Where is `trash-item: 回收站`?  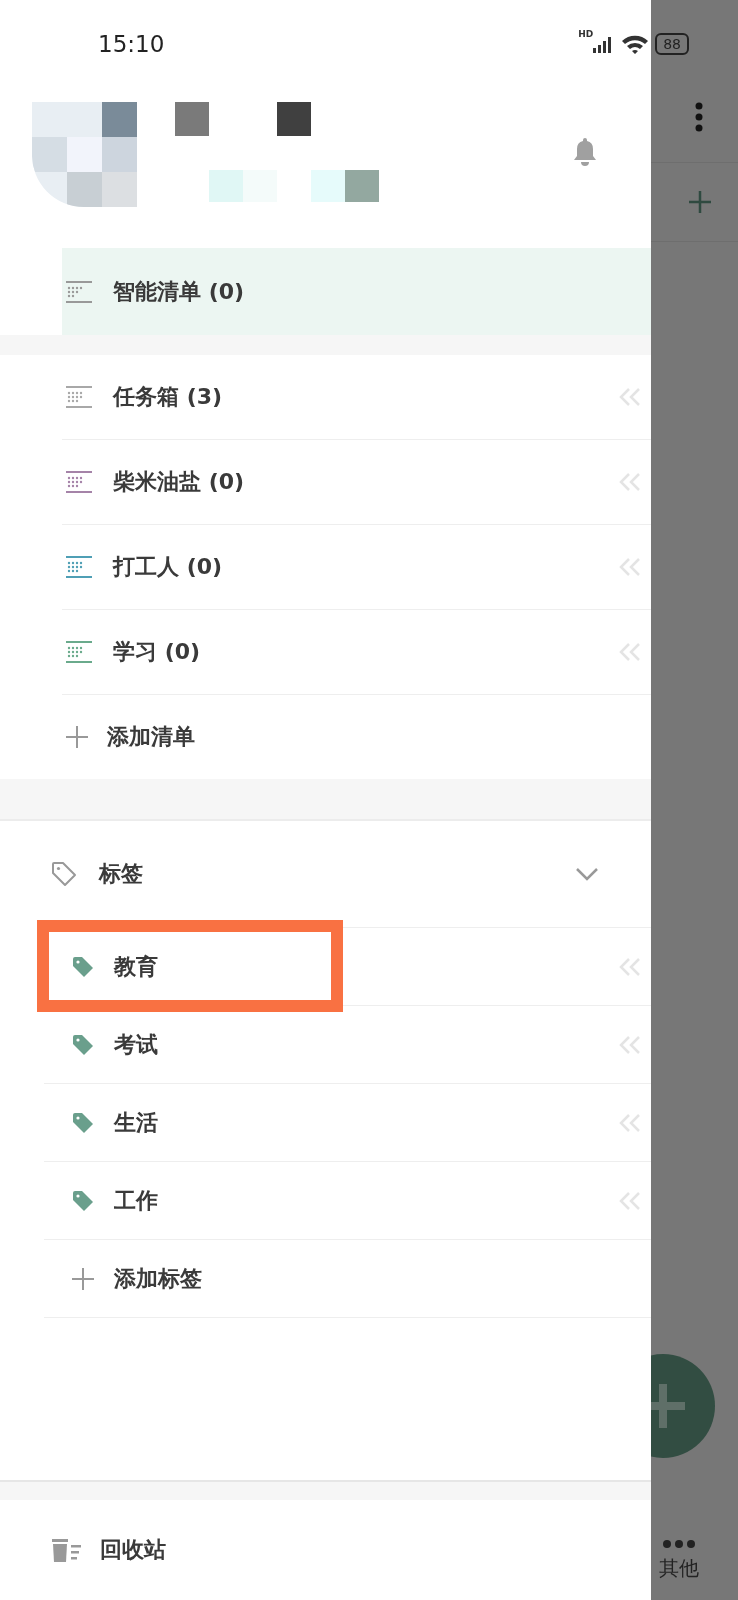 trash-item: 回收站 is located at coordinates (325, 1550).